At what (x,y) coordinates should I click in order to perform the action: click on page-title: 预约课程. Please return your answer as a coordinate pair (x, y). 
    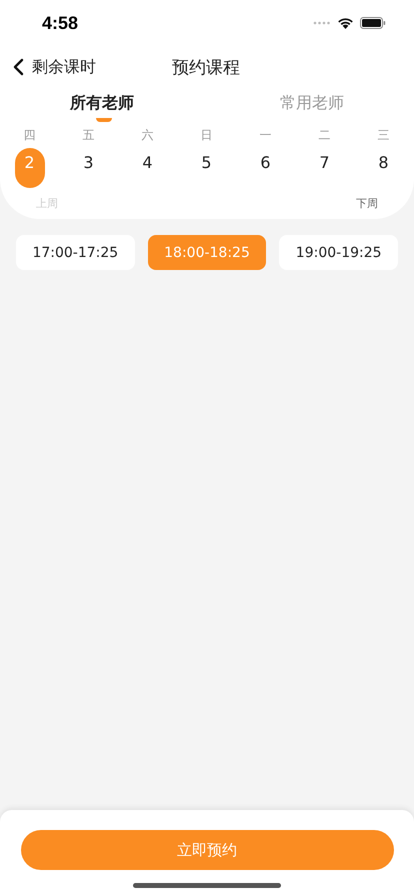
    Looking at the image, I should click on (206, 67).